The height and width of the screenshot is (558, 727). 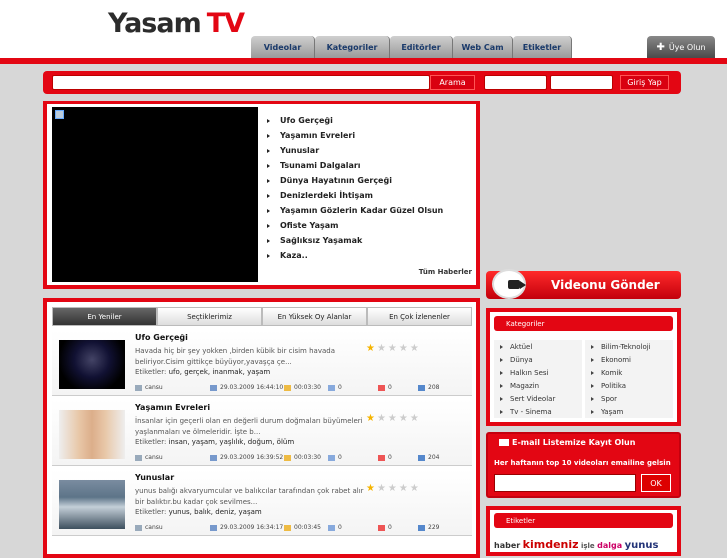 I want to click on video-player, so click(x=155, y=194).